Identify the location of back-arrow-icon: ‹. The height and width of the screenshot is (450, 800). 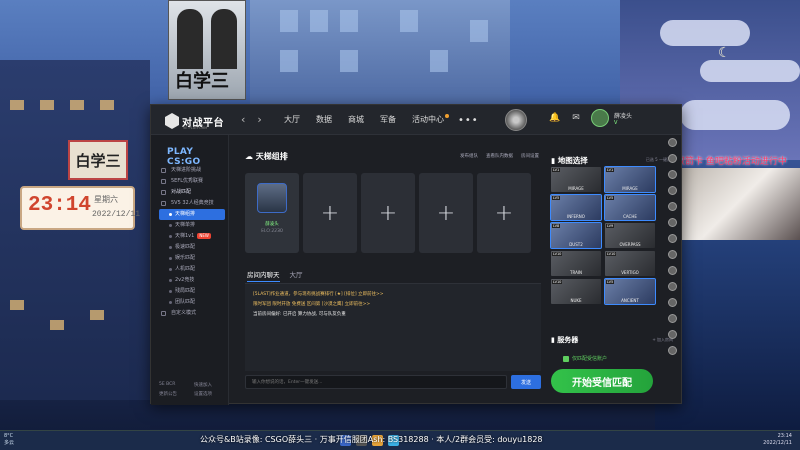
(243, 119).